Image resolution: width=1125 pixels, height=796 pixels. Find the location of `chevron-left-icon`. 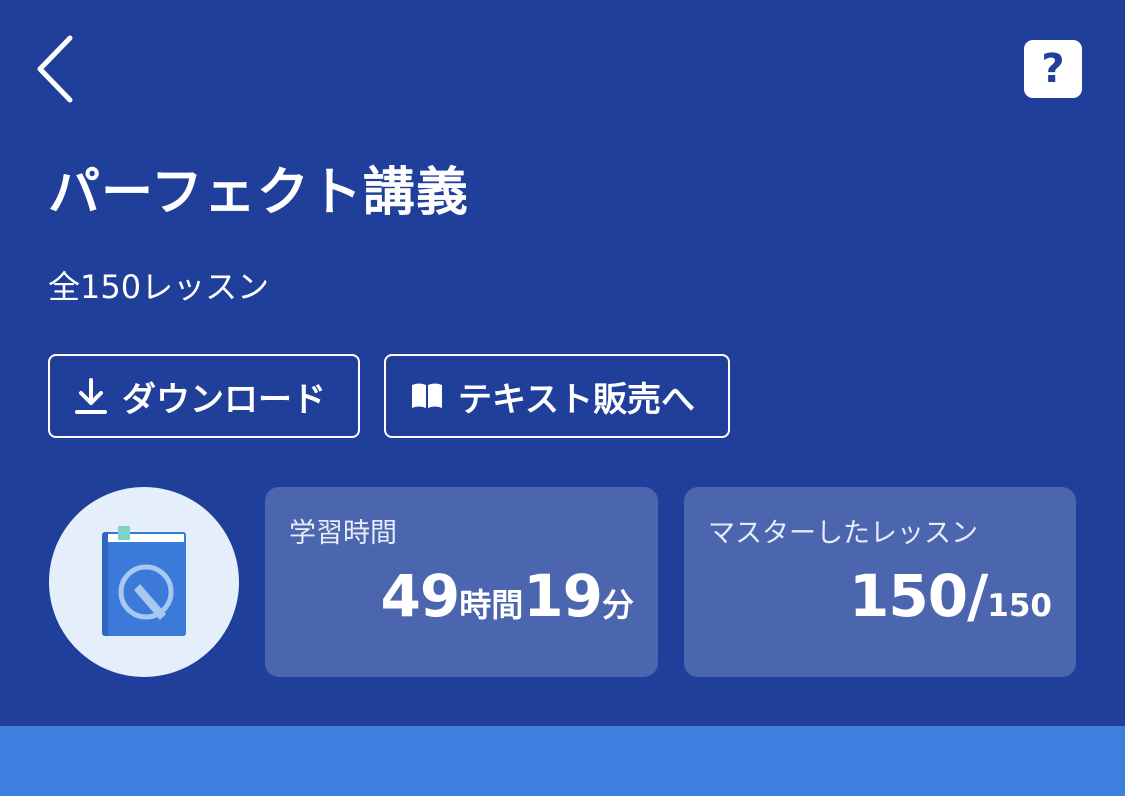

chevron-left-icon is located at coordinates (55, 69).